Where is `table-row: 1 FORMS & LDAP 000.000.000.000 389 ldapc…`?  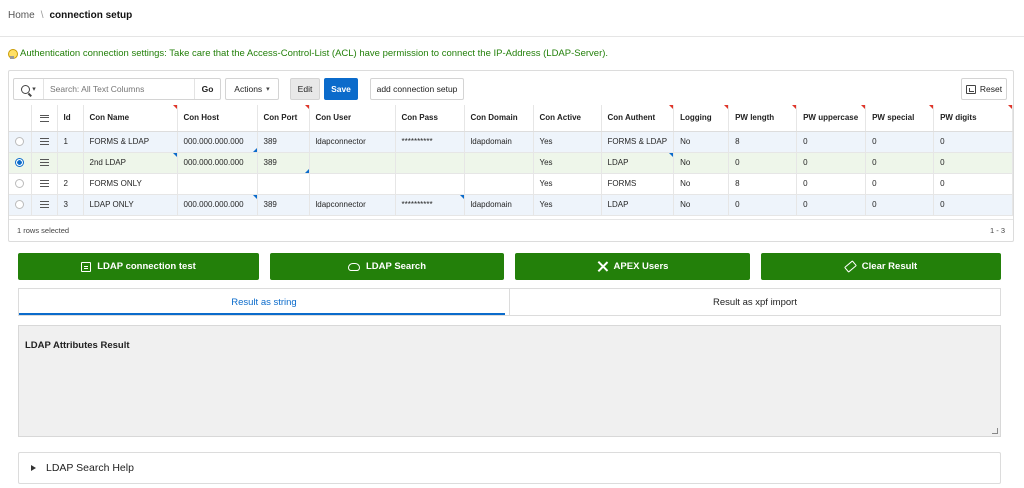
table-row: 1 FORMS & LDAP 000.000.000.000 389 ldapc… is located at coordinates (511, 142).